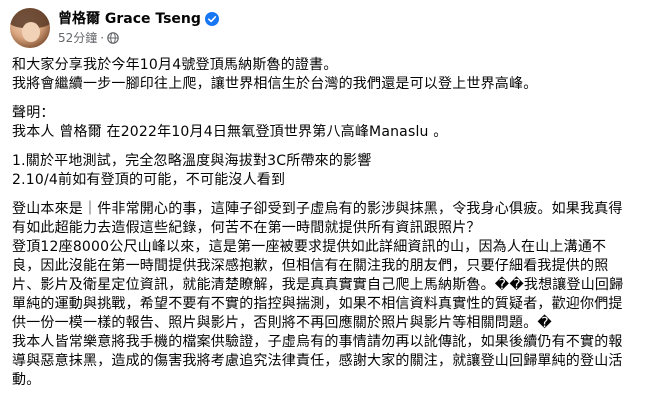 The height and width of the screenshot is (400, 656). I want to click on post-line: 和大家分享我於今年10月4號登頂馬納斯魯的證書。, so click(175, 65).